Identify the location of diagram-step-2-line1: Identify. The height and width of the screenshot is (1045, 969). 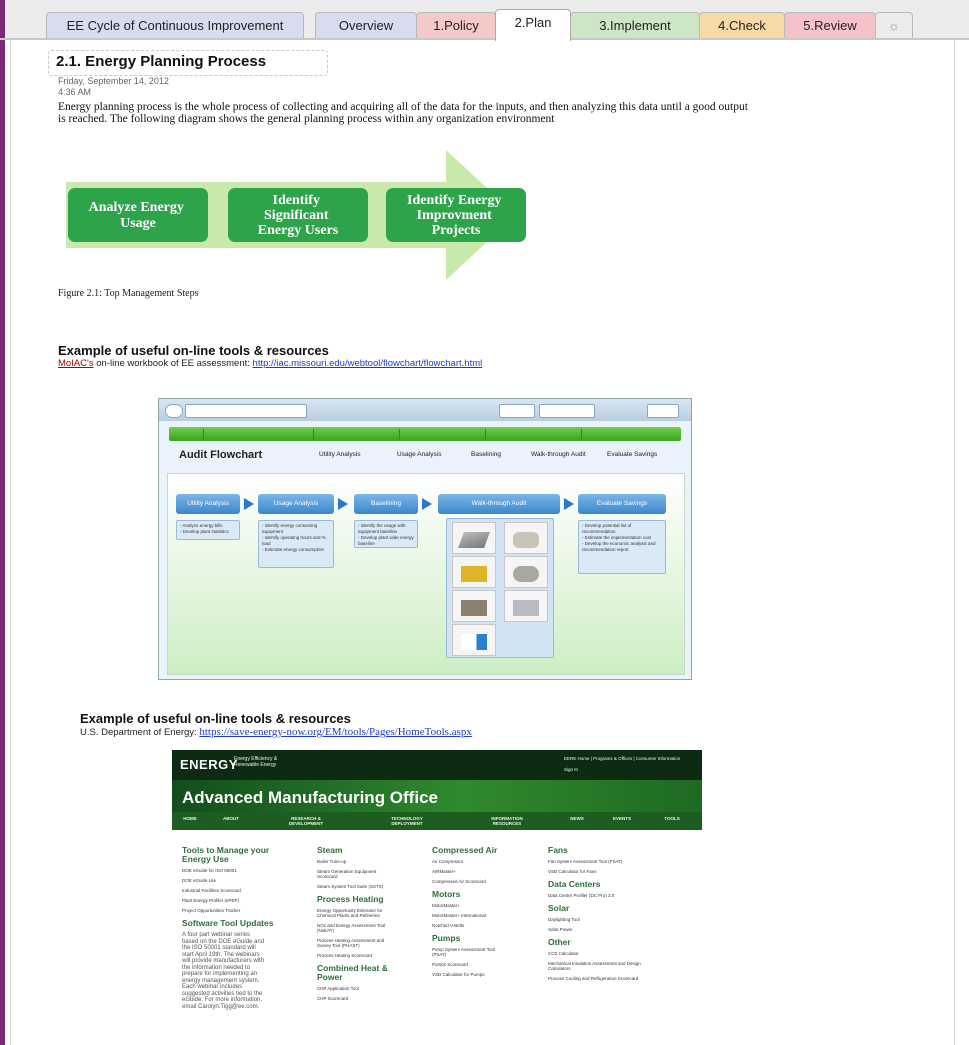
(296, 200).